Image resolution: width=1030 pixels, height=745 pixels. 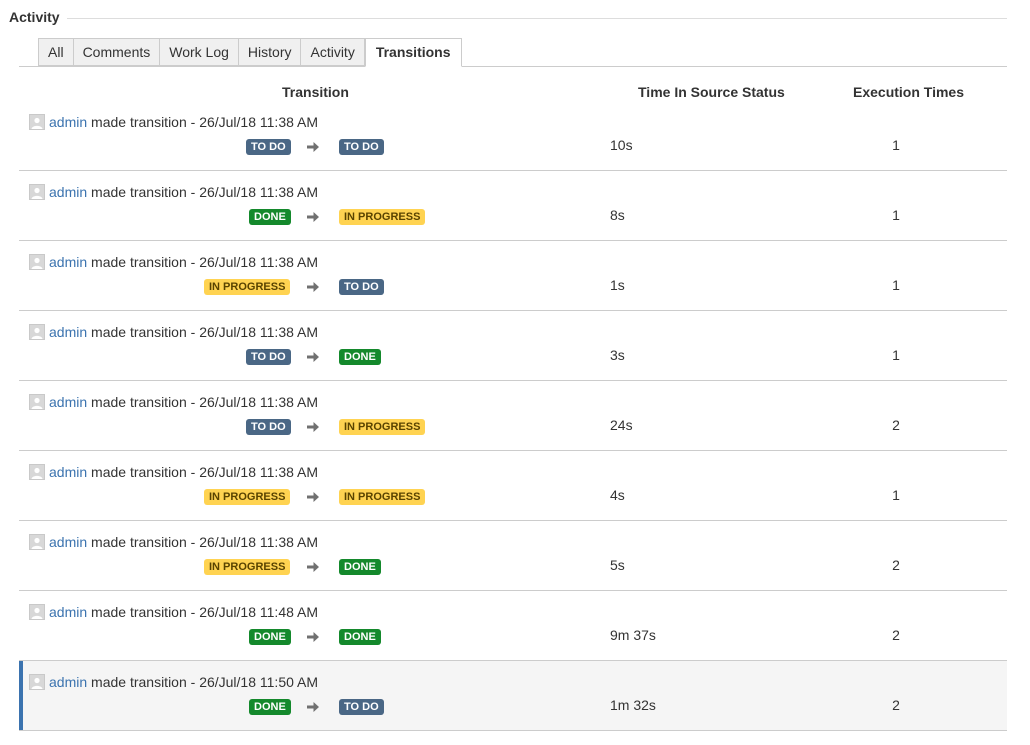 I want to click on tab-work-log: Work Log, so click(x=198, y=52).